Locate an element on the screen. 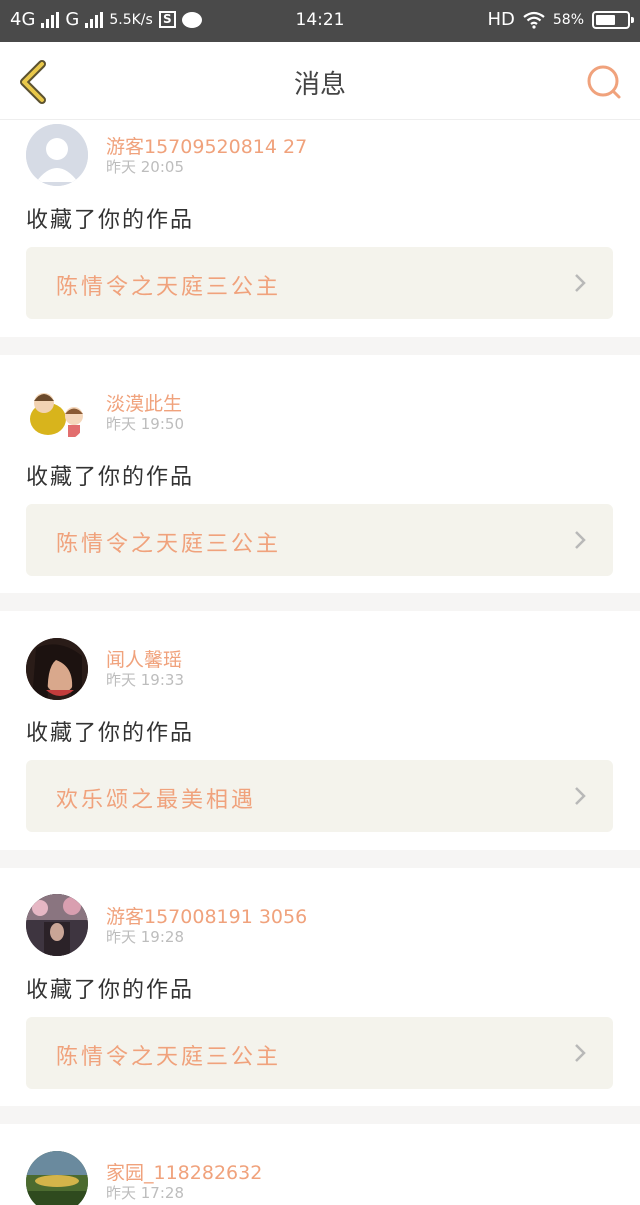  username: 游客157008191 3056 is located at coordinates (206, 915).